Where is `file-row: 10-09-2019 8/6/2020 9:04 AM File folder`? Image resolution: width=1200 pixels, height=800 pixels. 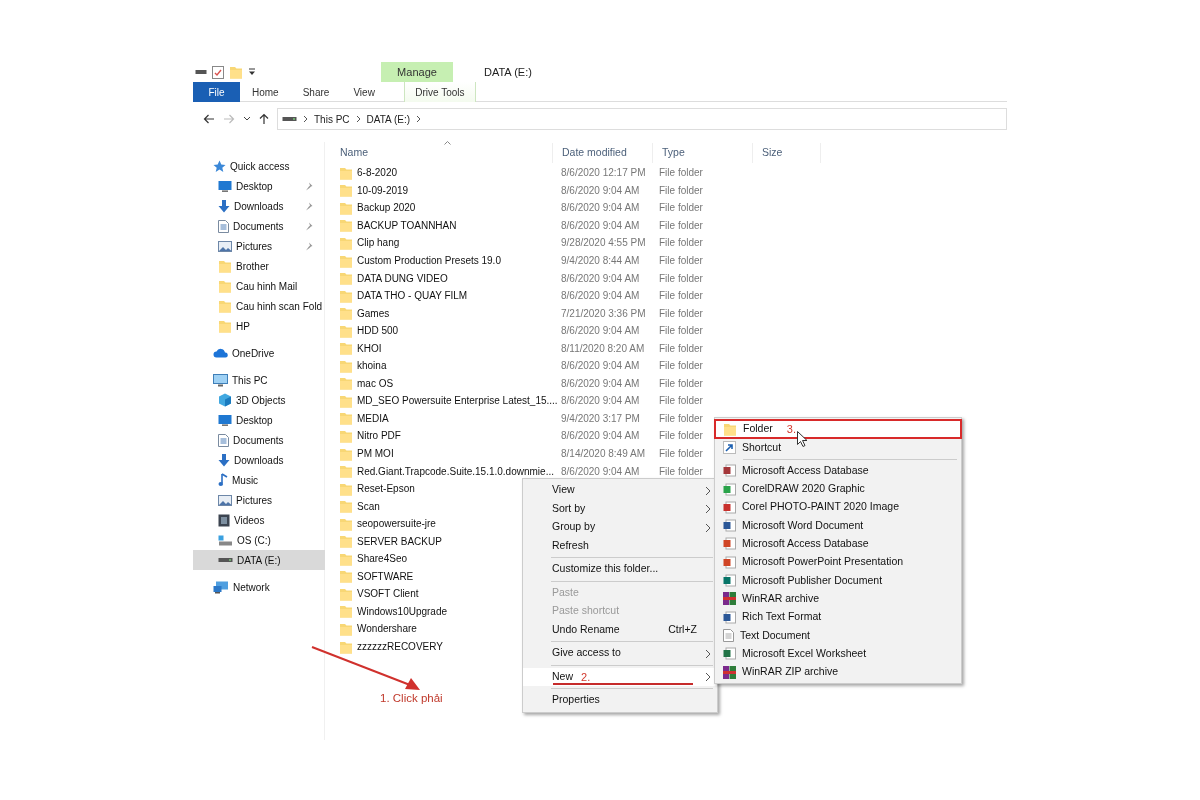 file-row: 10-09-2019 8/6/2020 9:04 AM File folder is located at coordinates (521, 190).